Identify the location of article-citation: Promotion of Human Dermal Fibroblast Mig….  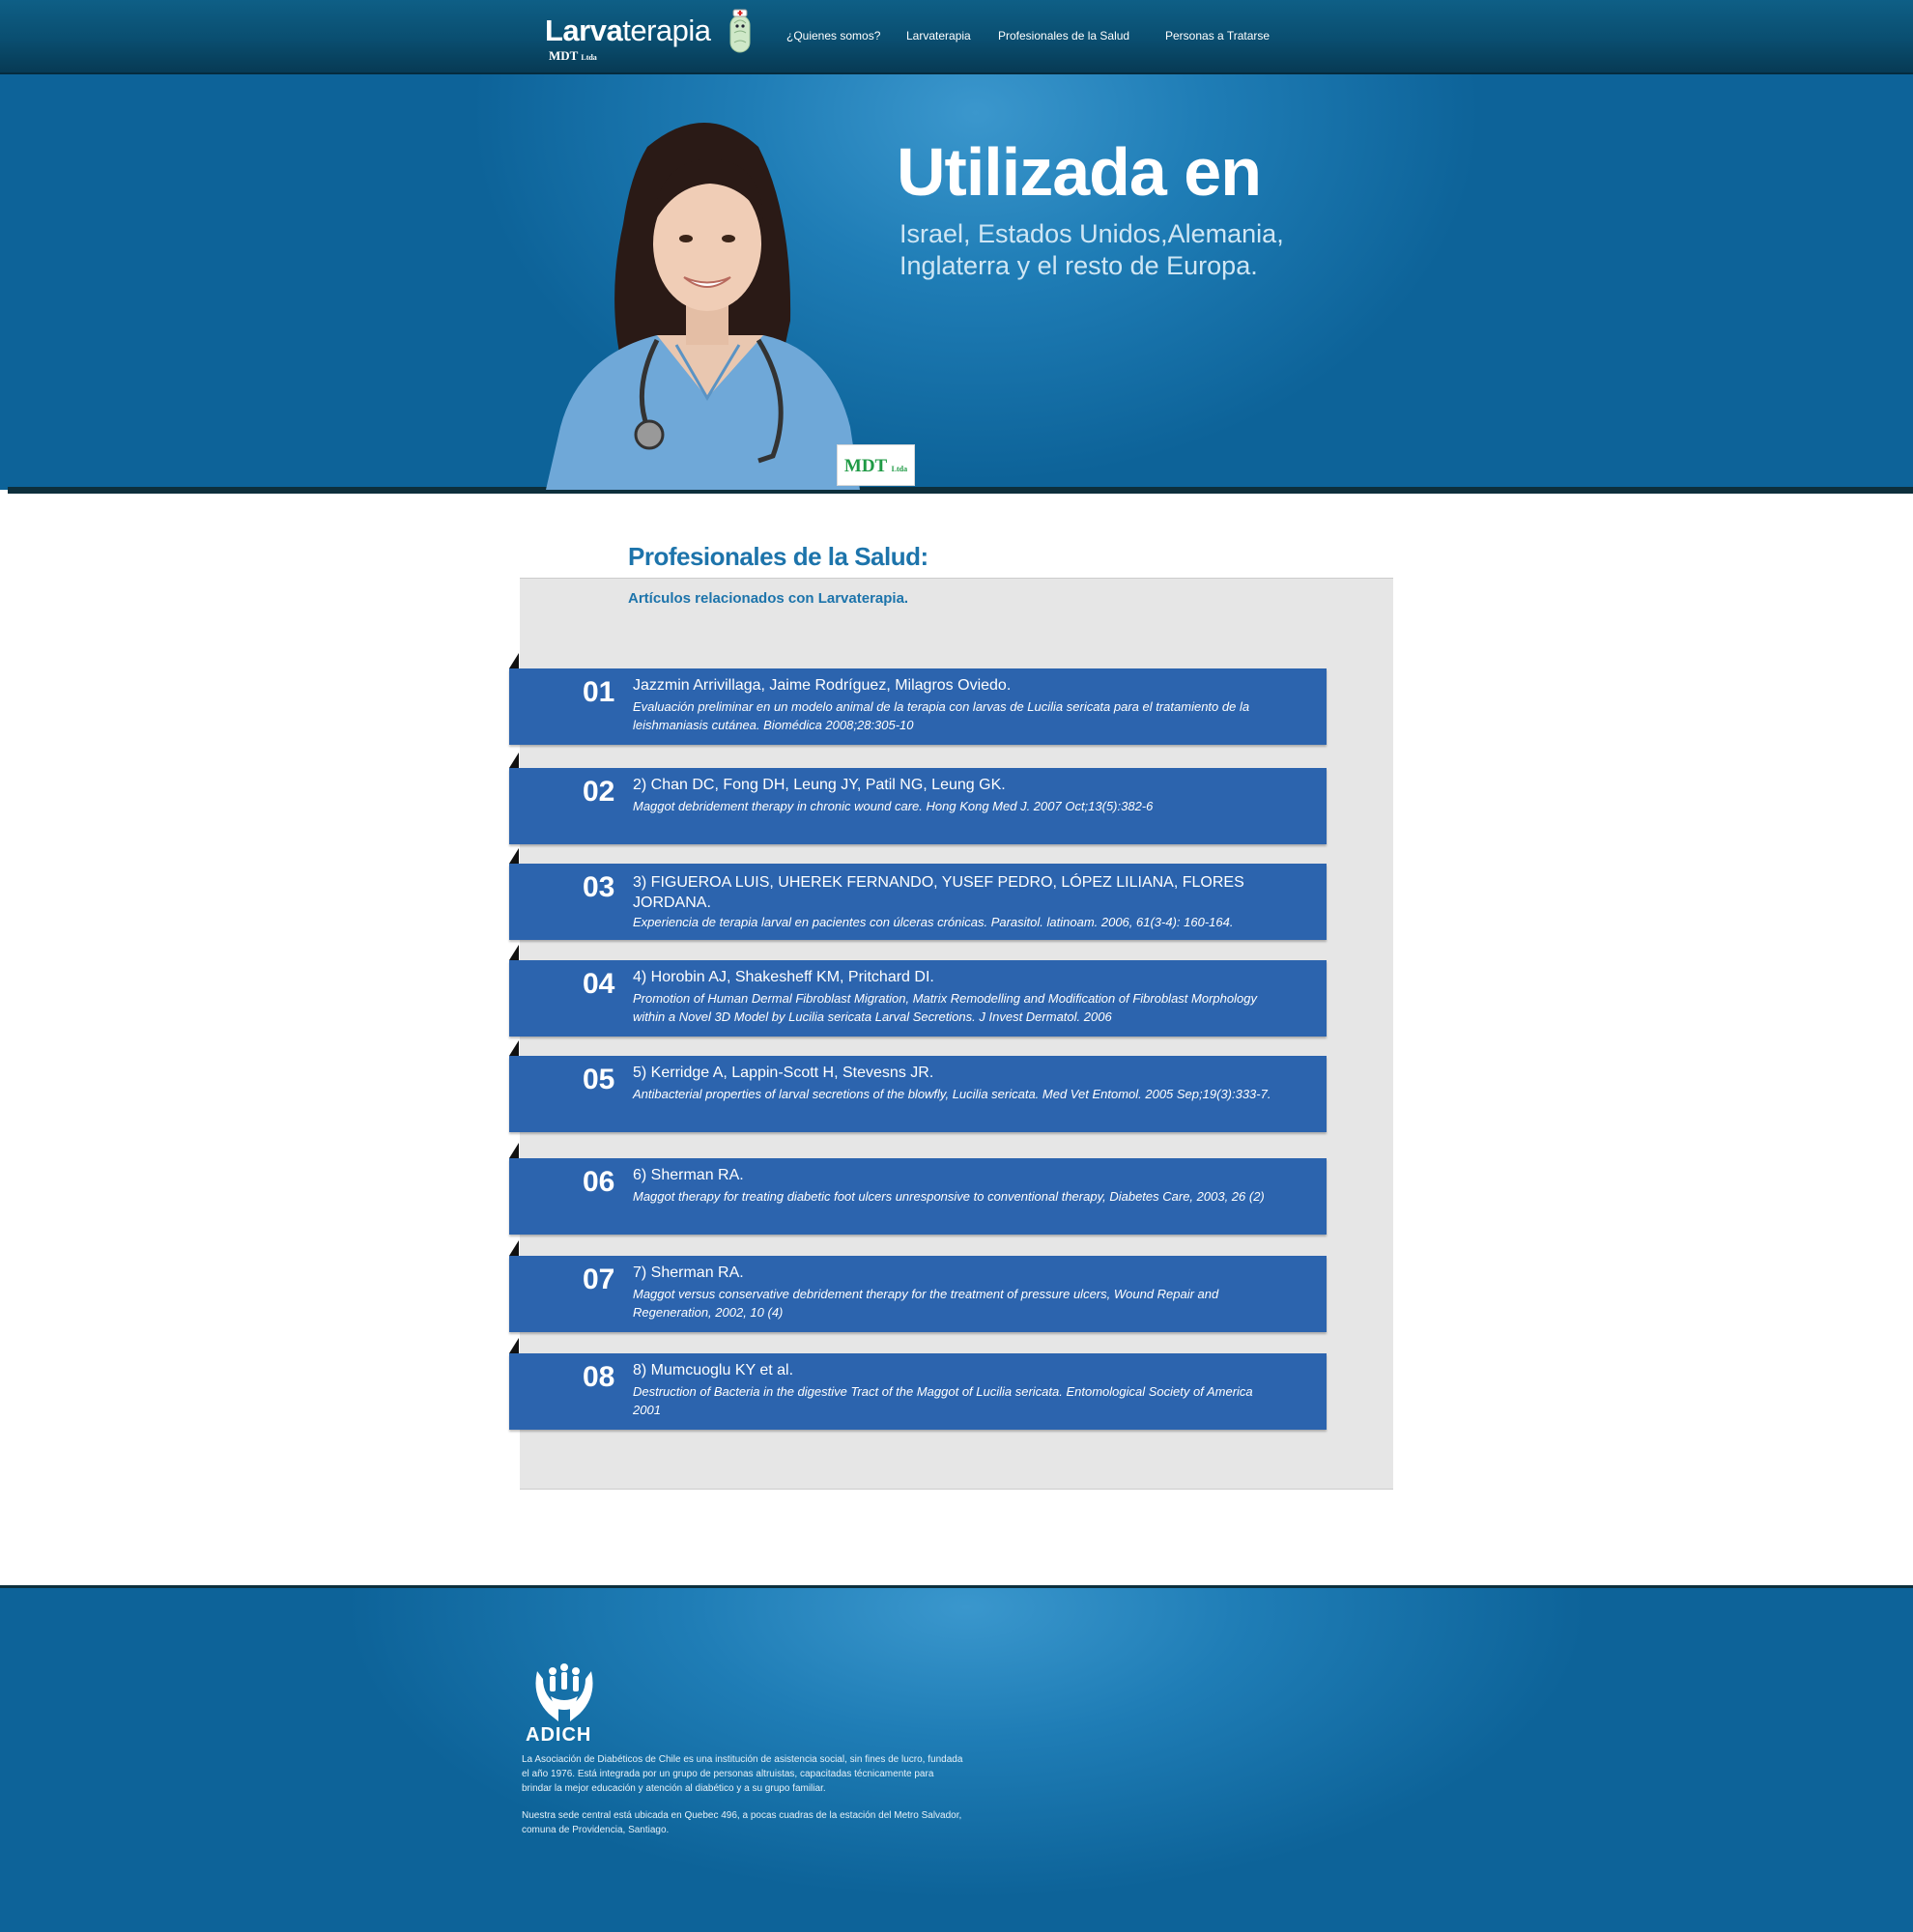
(945, 1008).